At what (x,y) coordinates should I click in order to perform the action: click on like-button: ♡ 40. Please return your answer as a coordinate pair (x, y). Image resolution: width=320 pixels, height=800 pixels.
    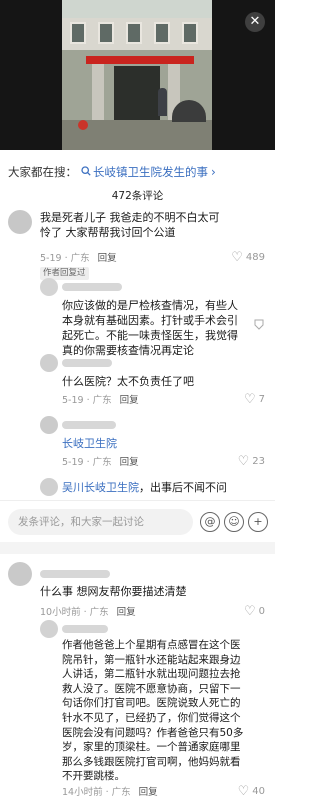
    Looking at the image, I should click on (251, 791).